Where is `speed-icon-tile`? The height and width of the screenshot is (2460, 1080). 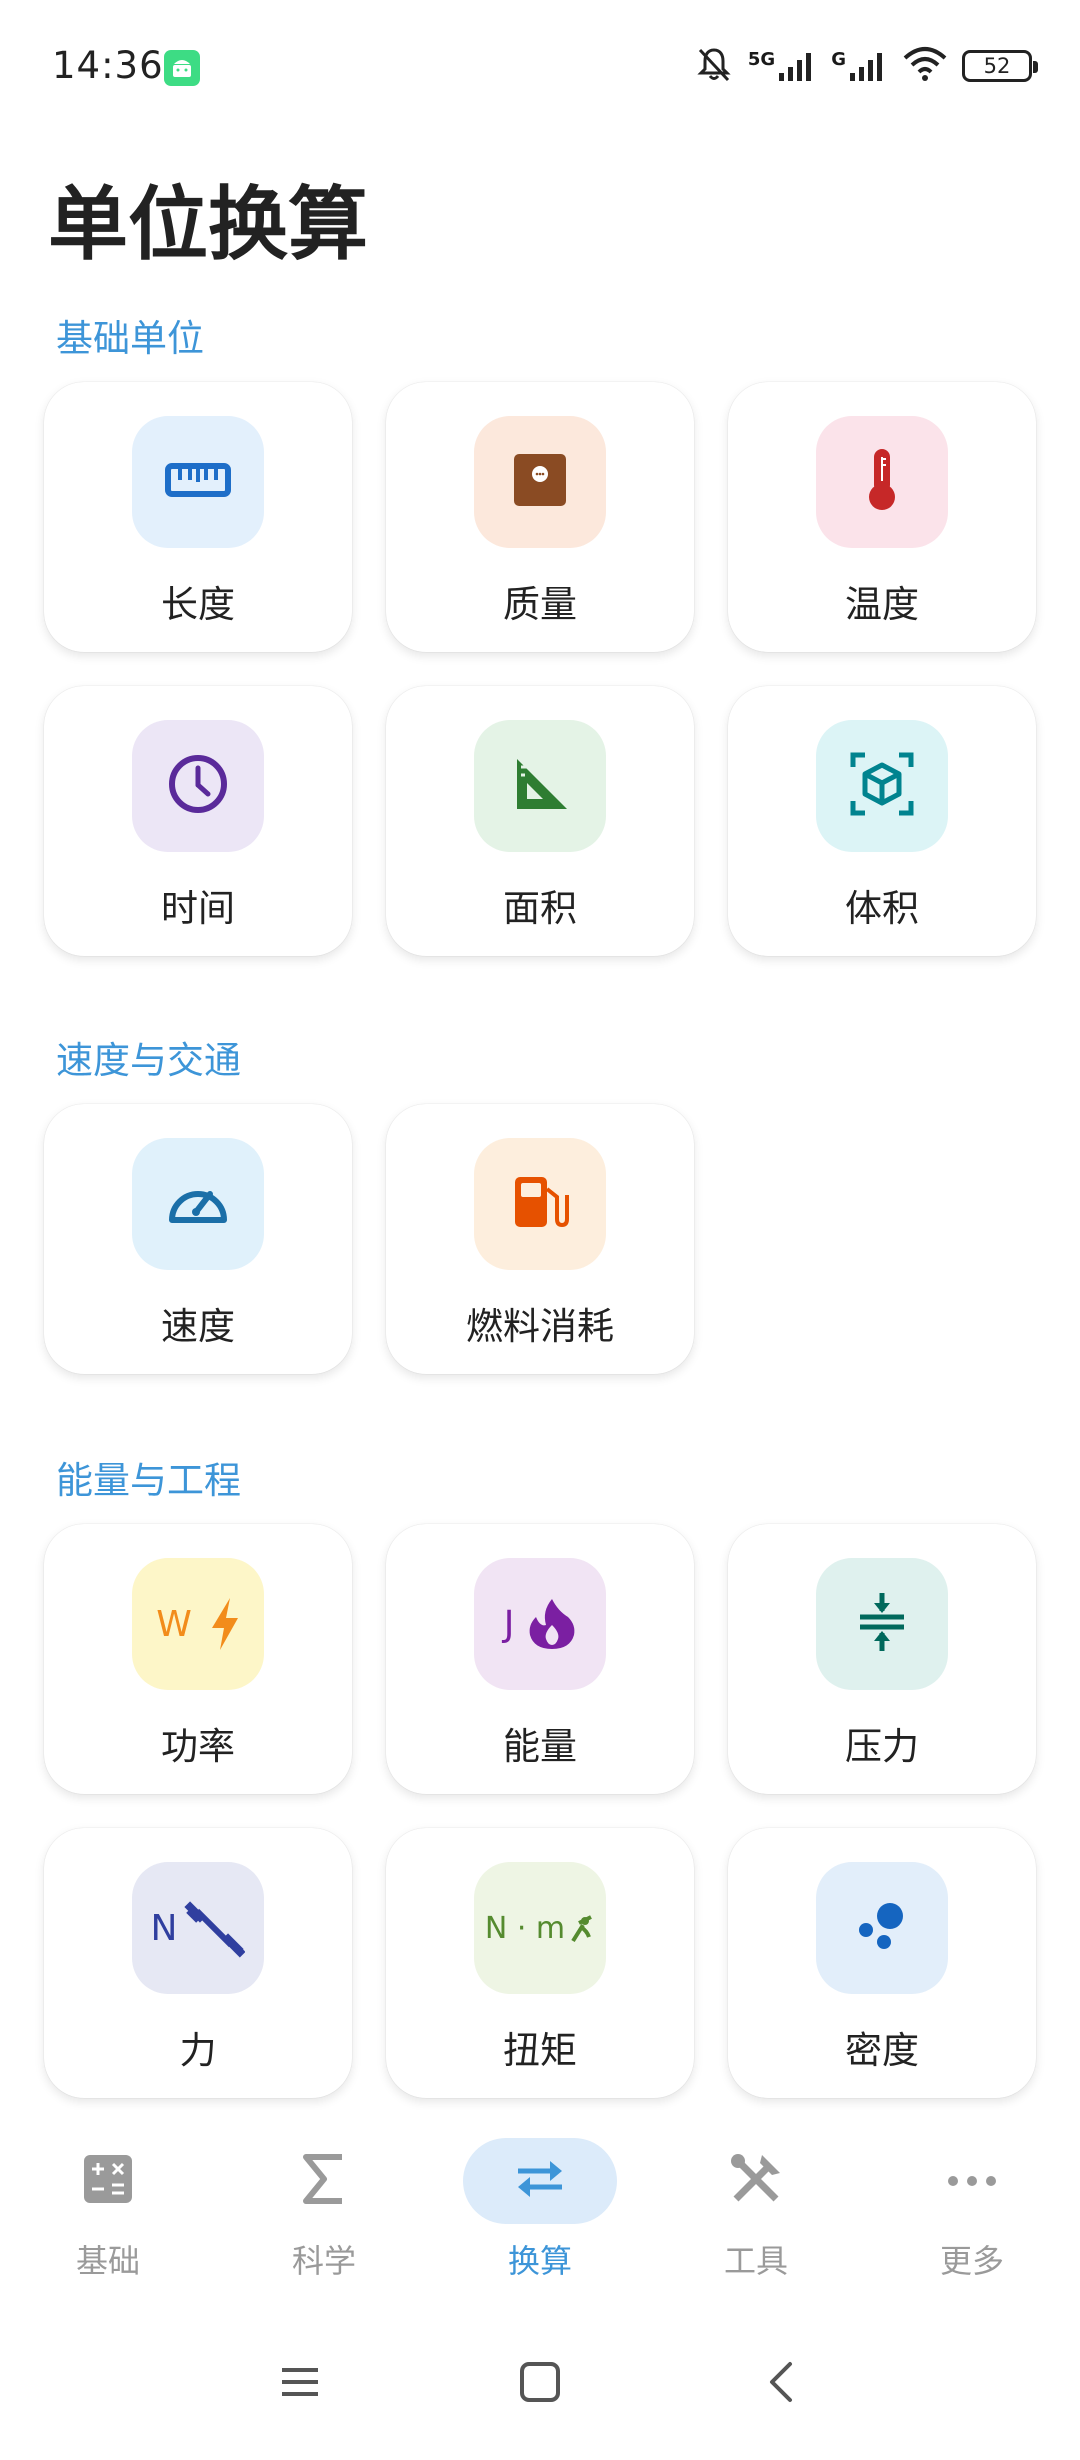 speed-icon-tile is located at coordinates (198, 1204).